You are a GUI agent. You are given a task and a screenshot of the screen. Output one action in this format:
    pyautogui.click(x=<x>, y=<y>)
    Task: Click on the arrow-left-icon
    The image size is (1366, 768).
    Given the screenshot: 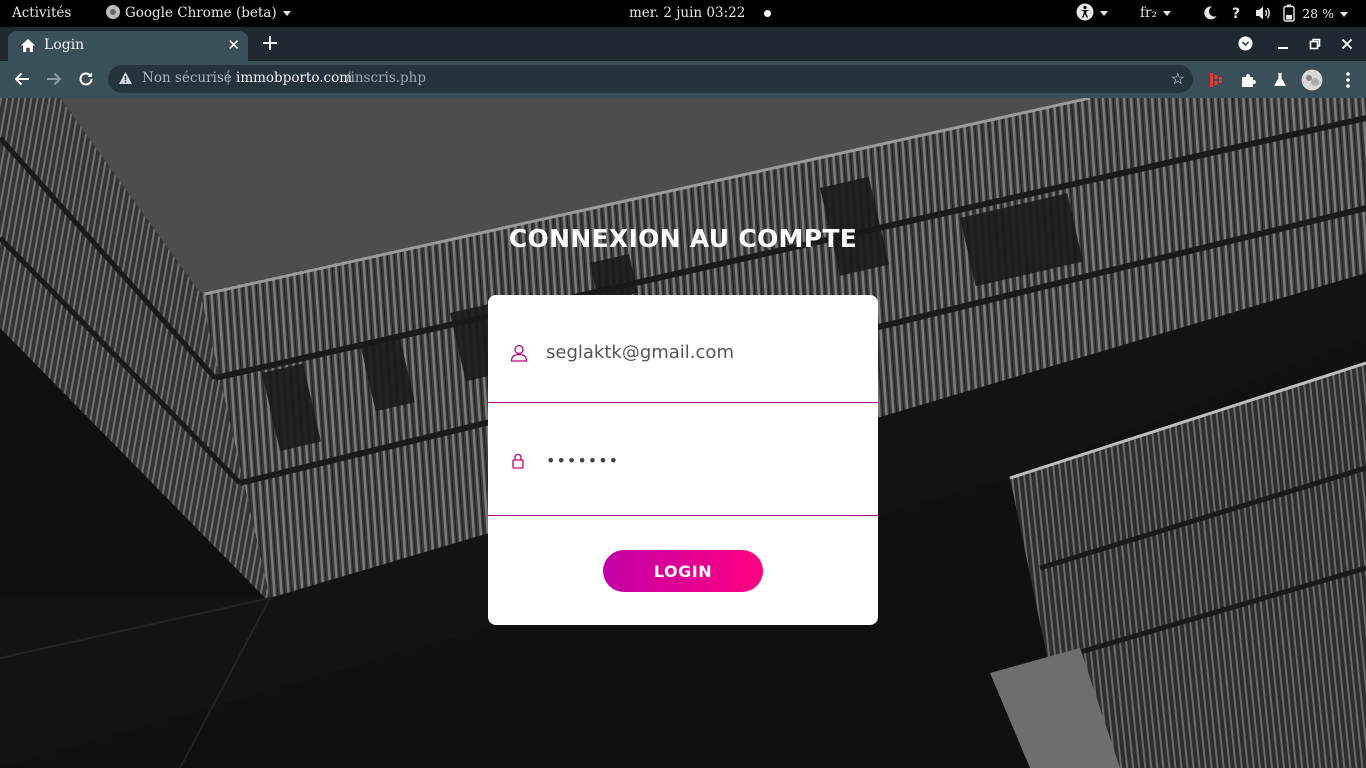 What is the action you would take?
    pyautogui.click(x=21, y=79)
    